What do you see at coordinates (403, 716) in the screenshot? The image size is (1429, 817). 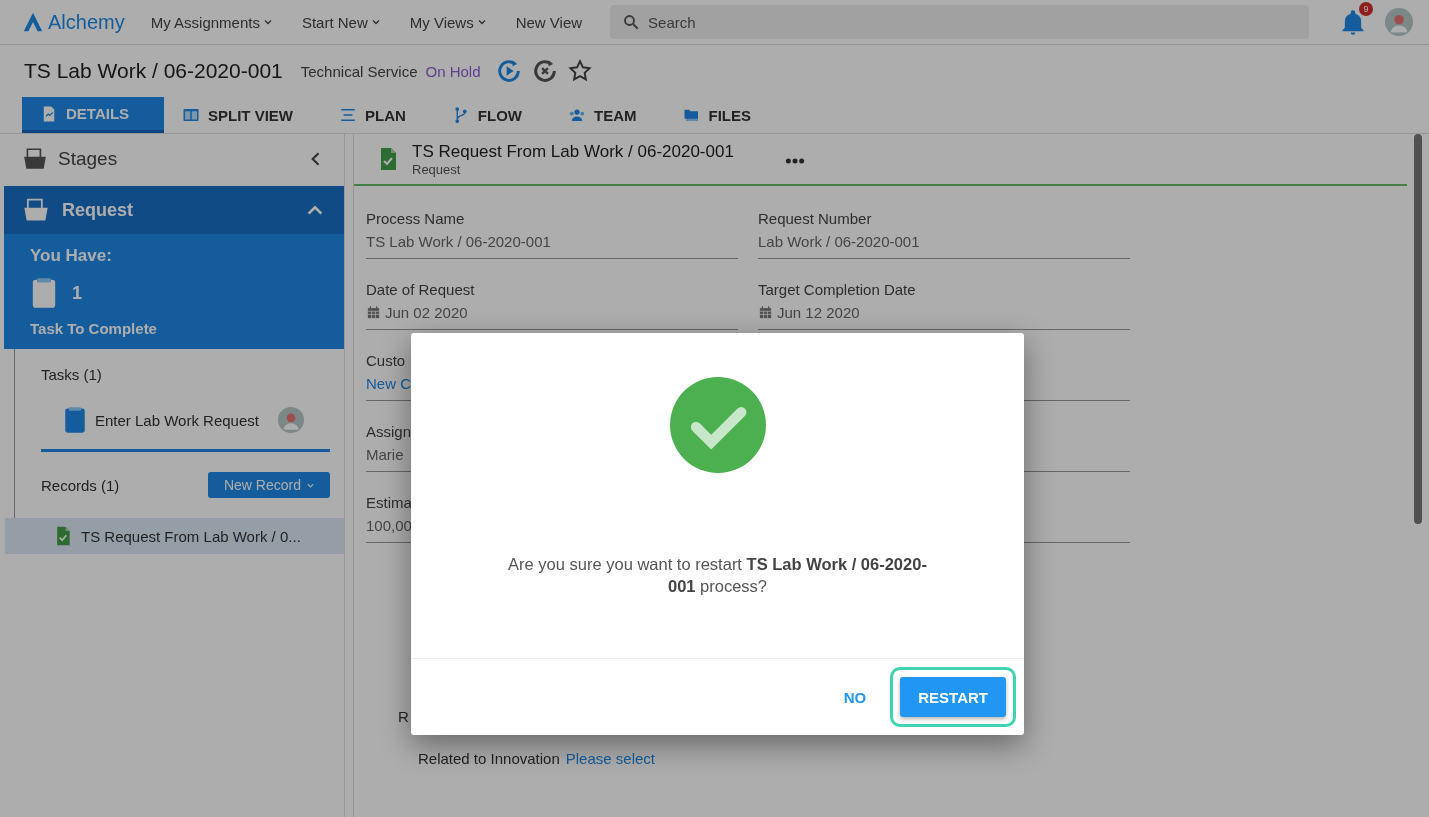 I see `field-label: R` at bounding box center [403, 716].